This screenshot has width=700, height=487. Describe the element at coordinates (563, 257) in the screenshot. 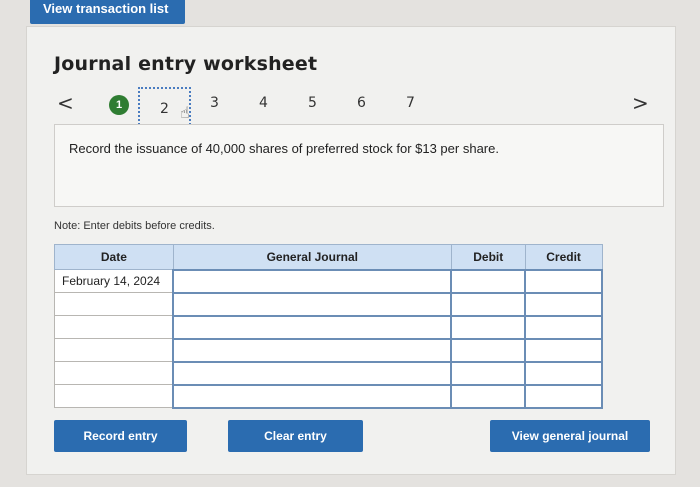

I see `header-credit: Credit` at that location.